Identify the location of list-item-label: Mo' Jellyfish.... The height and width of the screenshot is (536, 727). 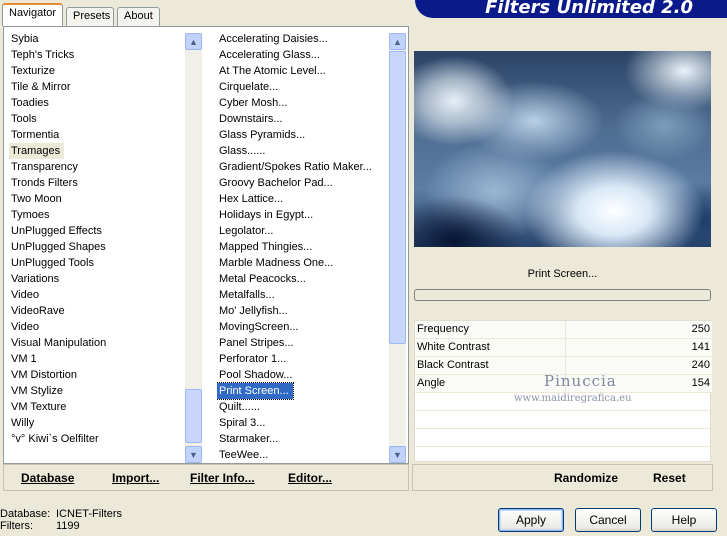
(253, 311).